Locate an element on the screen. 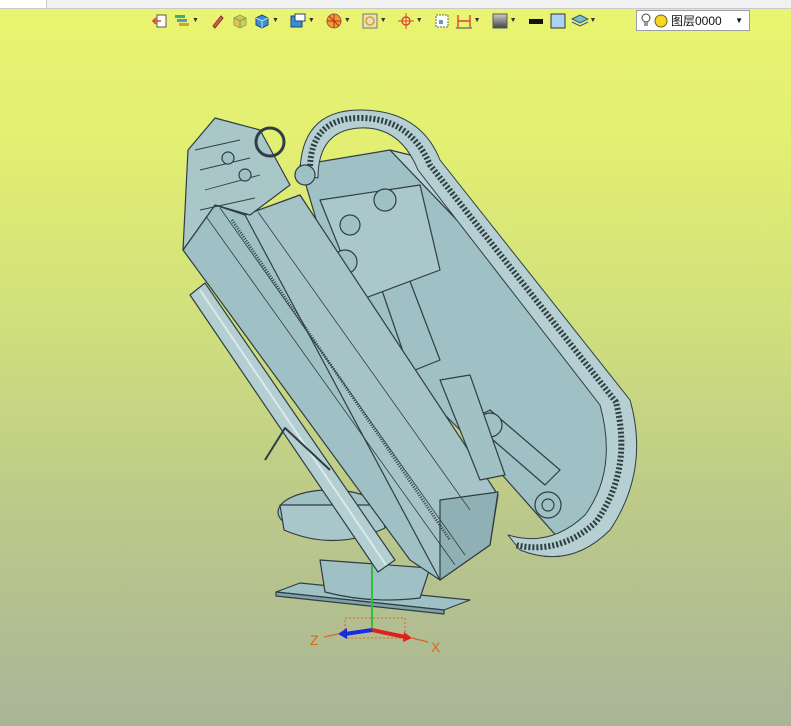  x-axis-arrow is located at coordinates (407, 637).